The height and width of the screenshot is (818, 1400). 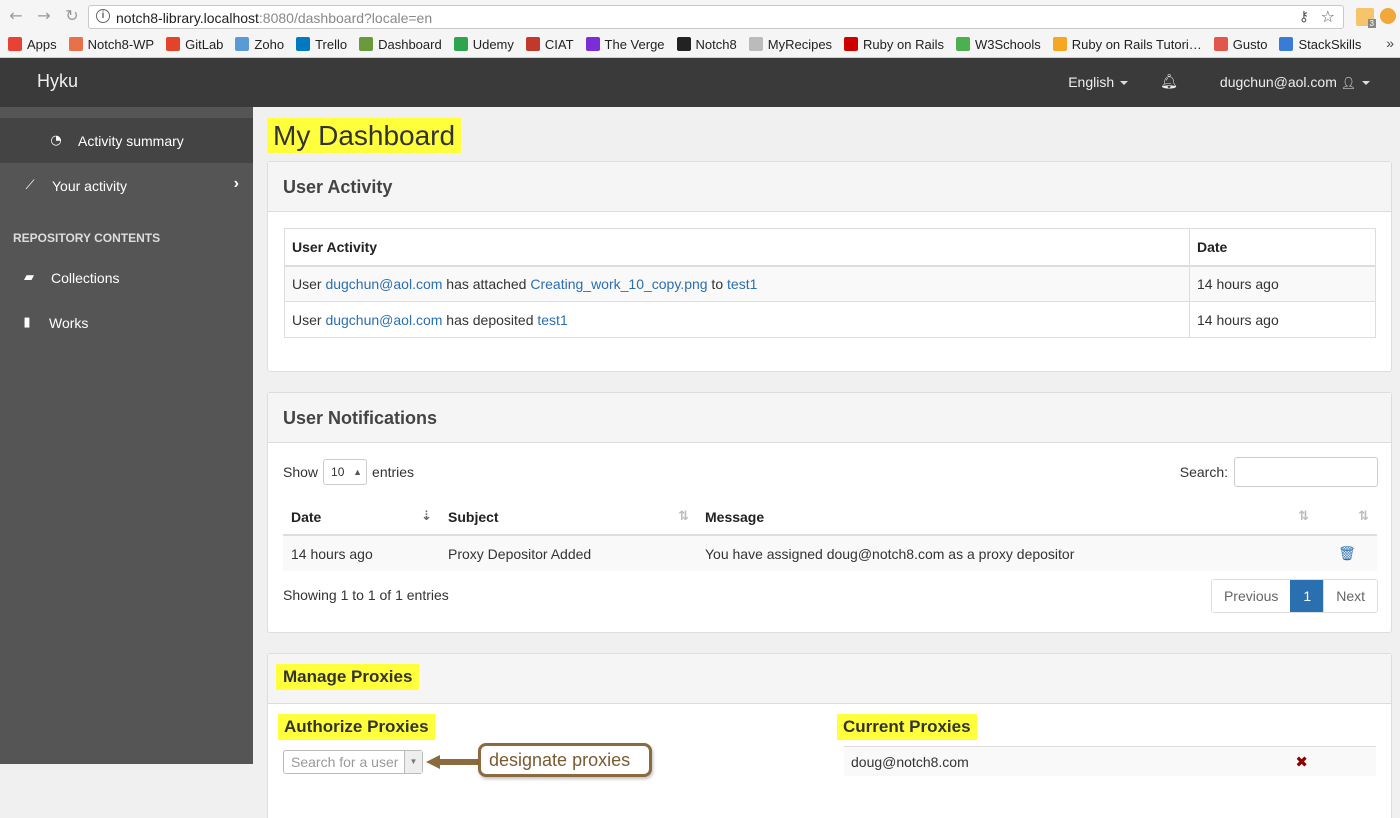 I want to click on bookmark-item: Ruby on Rails, so click(x=894, y=44).